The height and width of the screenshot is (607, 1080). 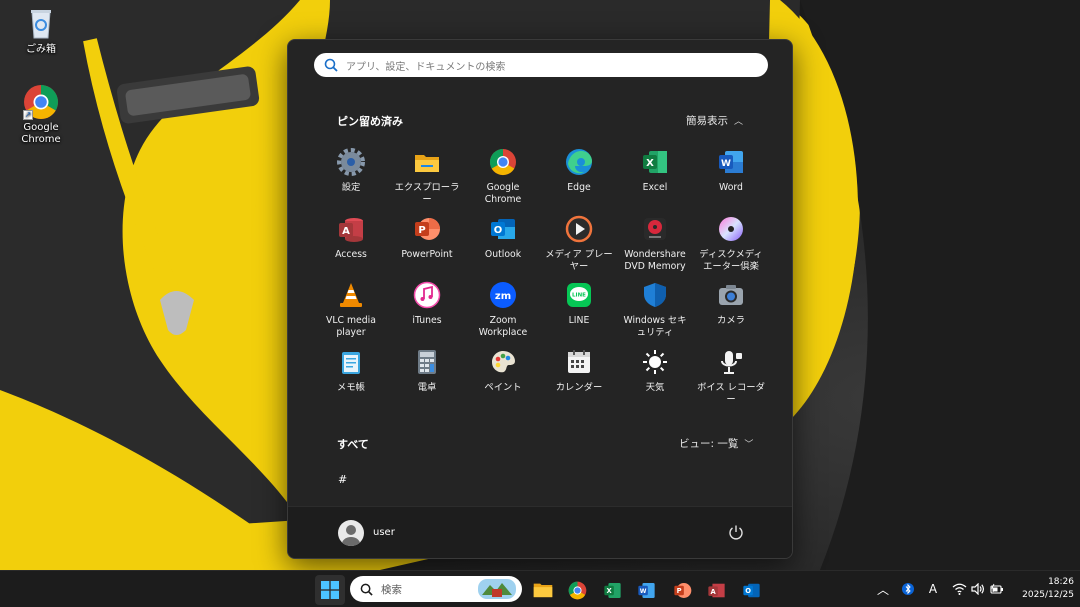 What do you see at coordinates (678, 591) in the screenshot?
I see `svg-text: P` at bounding box center [678, 591].